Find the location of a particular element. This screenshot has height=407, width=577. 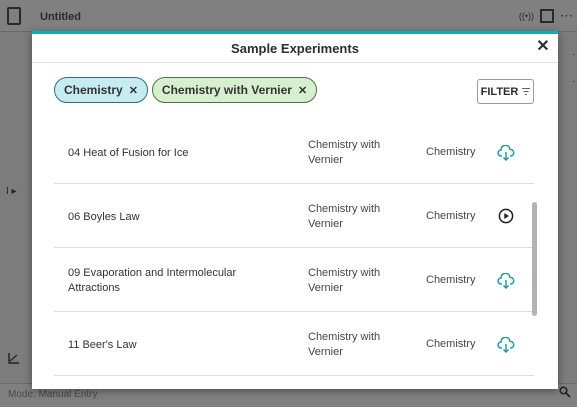

dialog-header: Sample Experiments ✕ is located at coordinates (295, 48).